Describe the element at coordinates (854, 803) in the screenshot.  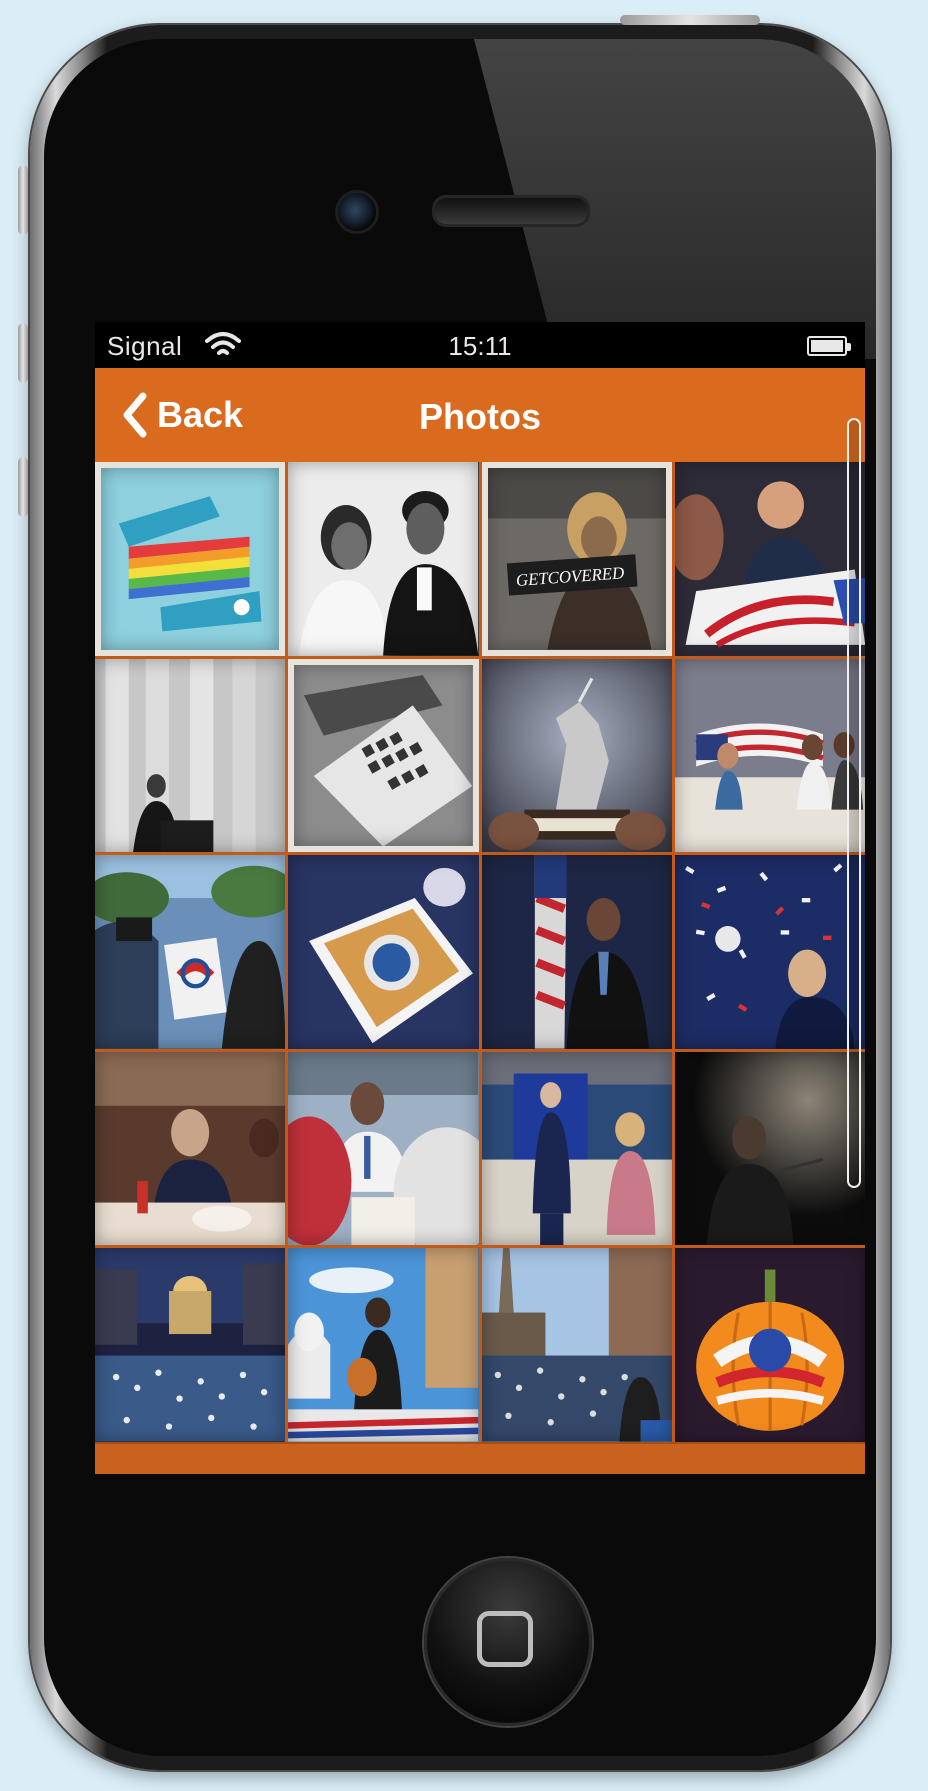
I see `scroll-indicator` at that location.